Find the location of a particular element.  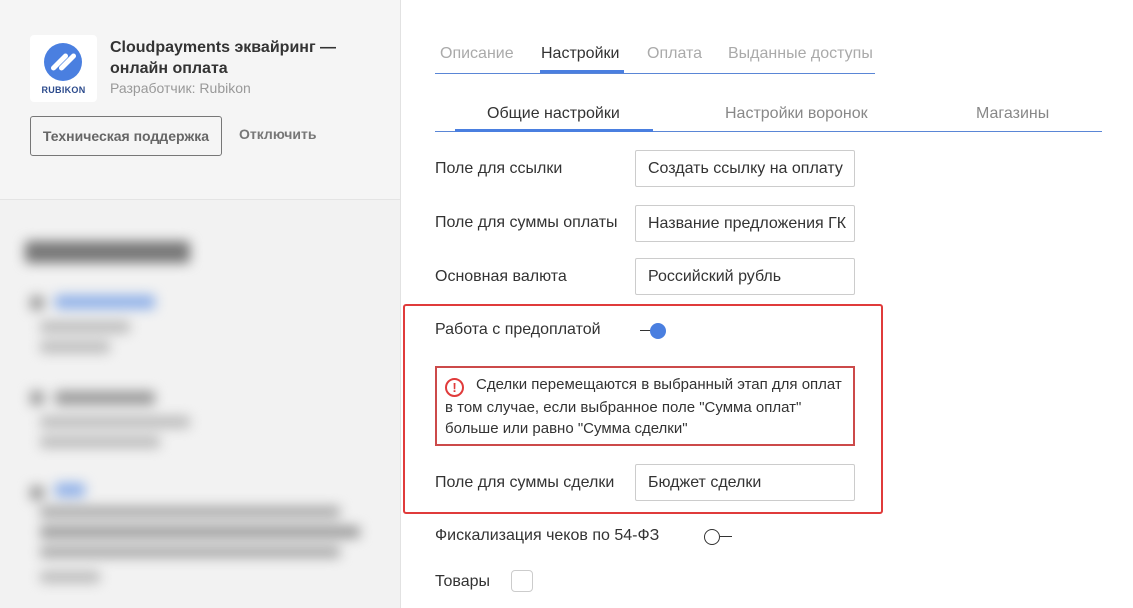

link-field-label: Поле для ссылки is located at coordinates (499, 168).